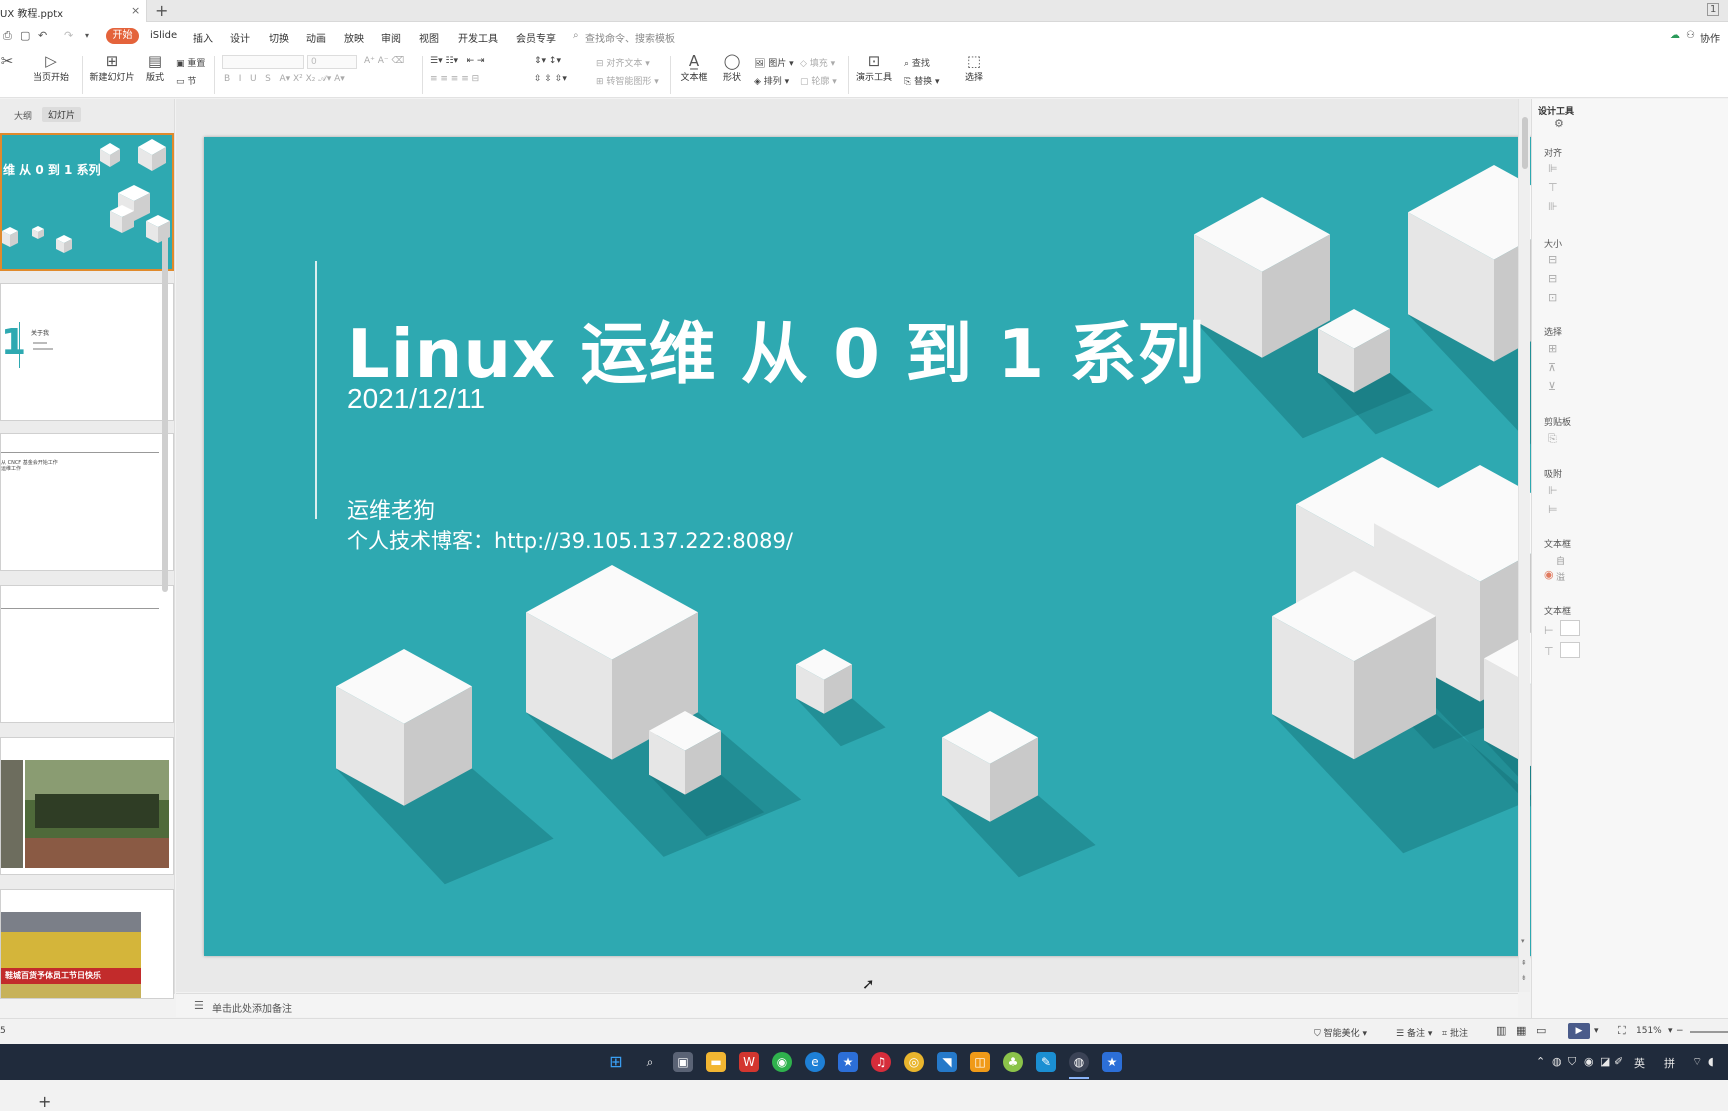 This screenshot has height=1111, width=1728. I want to click on vscode-icon: ◥, so click(947, 1062).